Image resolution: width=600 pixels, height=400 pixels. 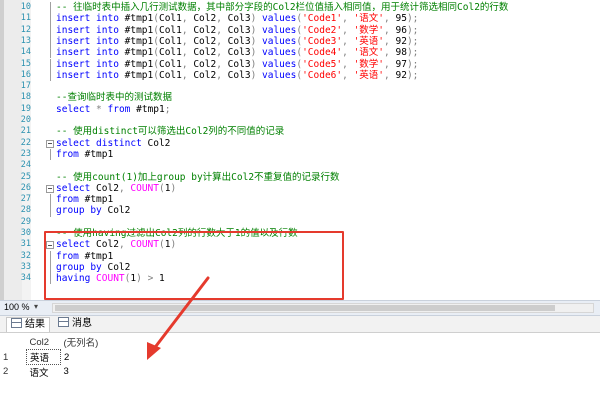 I want to click on tab-messages: 消息, so click(x=75, y=324).